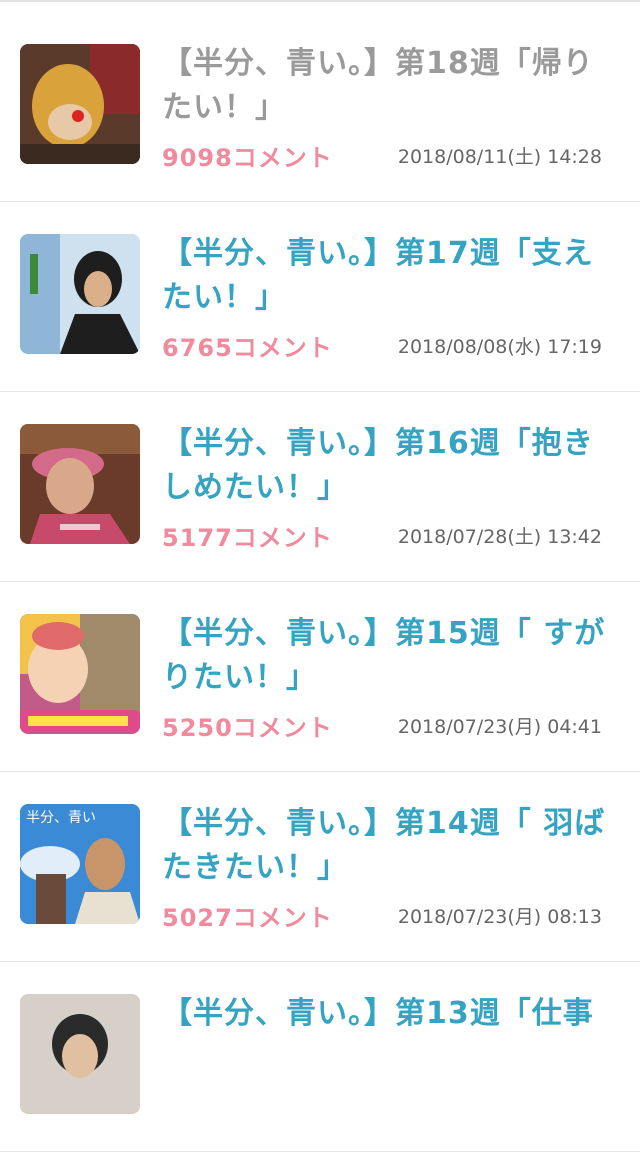  What do you see at coordinates (387, 86) in the screenshot?
I see `article-title-link: 【半分、青い。】第18週「帰りたい！」` at bounding box center [387, 86].